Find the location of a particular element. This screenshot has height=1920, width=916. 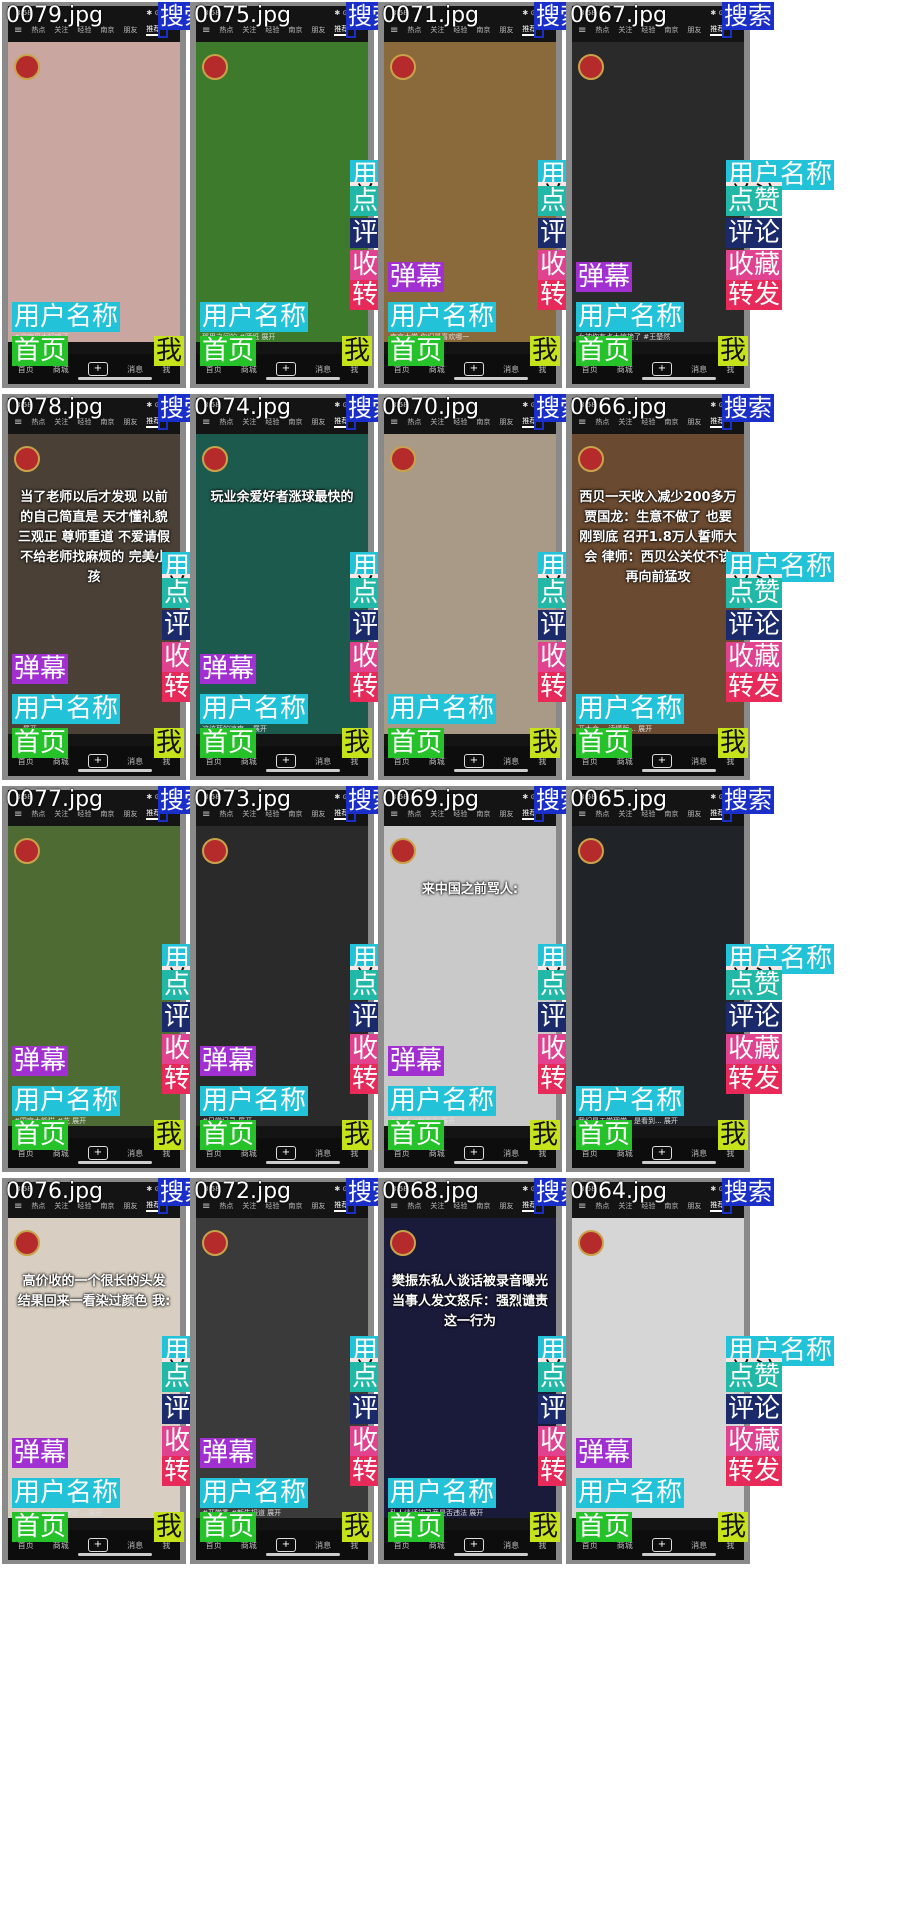

video-overlay-text: 高价收的一个很长的头发 结果回来一看染过颜色 我: is located at coordinates (94, 1291).